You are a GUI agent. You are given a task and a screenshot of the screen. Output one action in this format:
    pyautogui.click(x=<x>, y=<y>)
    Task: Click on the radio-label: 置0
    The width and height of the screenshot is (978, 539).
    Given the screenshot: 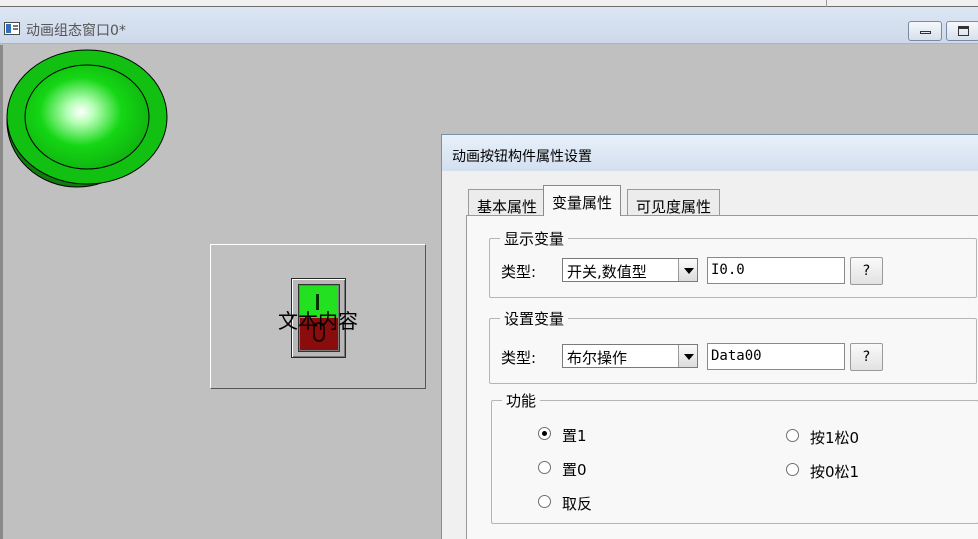 What is the action you would take?
    pyautogui.click(x=574, y=470)
    